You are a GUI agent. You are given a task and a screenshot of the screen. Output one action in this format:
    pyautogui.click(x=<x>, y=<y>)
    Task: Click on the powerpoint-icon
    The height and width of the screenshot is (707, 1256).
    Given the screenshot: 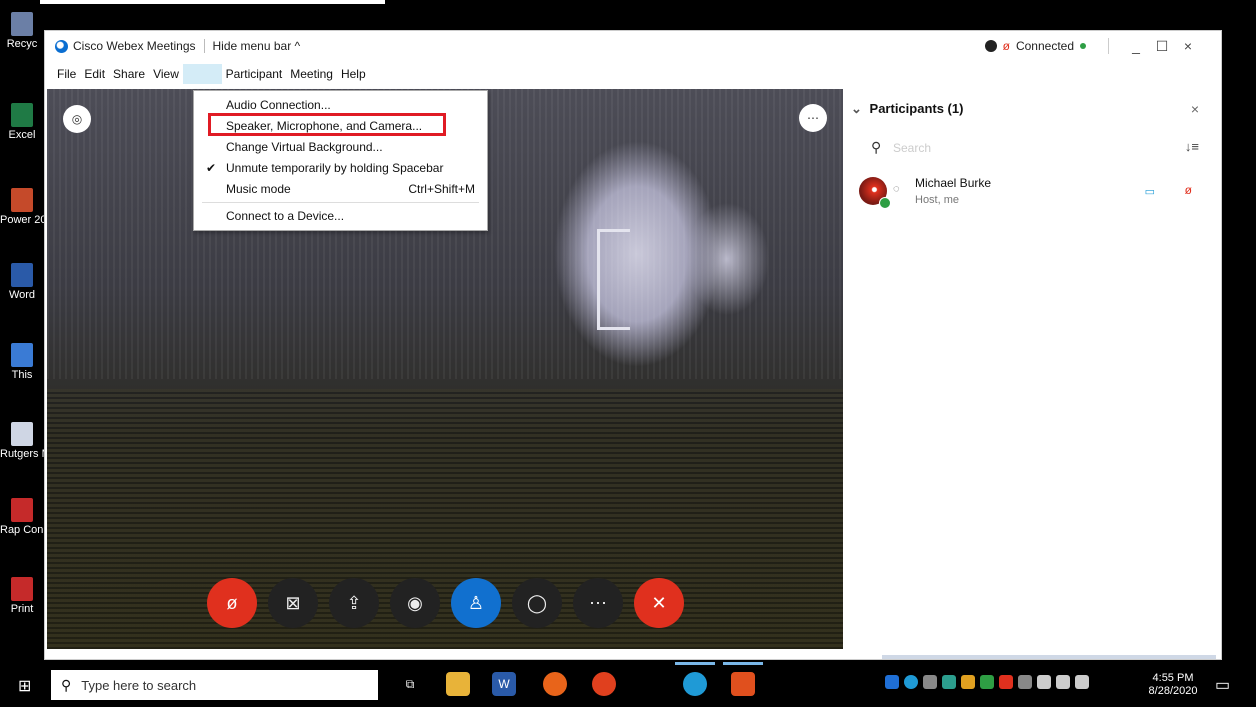 What is the action you would take?
    pyautogui.click(x=22, y=200)
    